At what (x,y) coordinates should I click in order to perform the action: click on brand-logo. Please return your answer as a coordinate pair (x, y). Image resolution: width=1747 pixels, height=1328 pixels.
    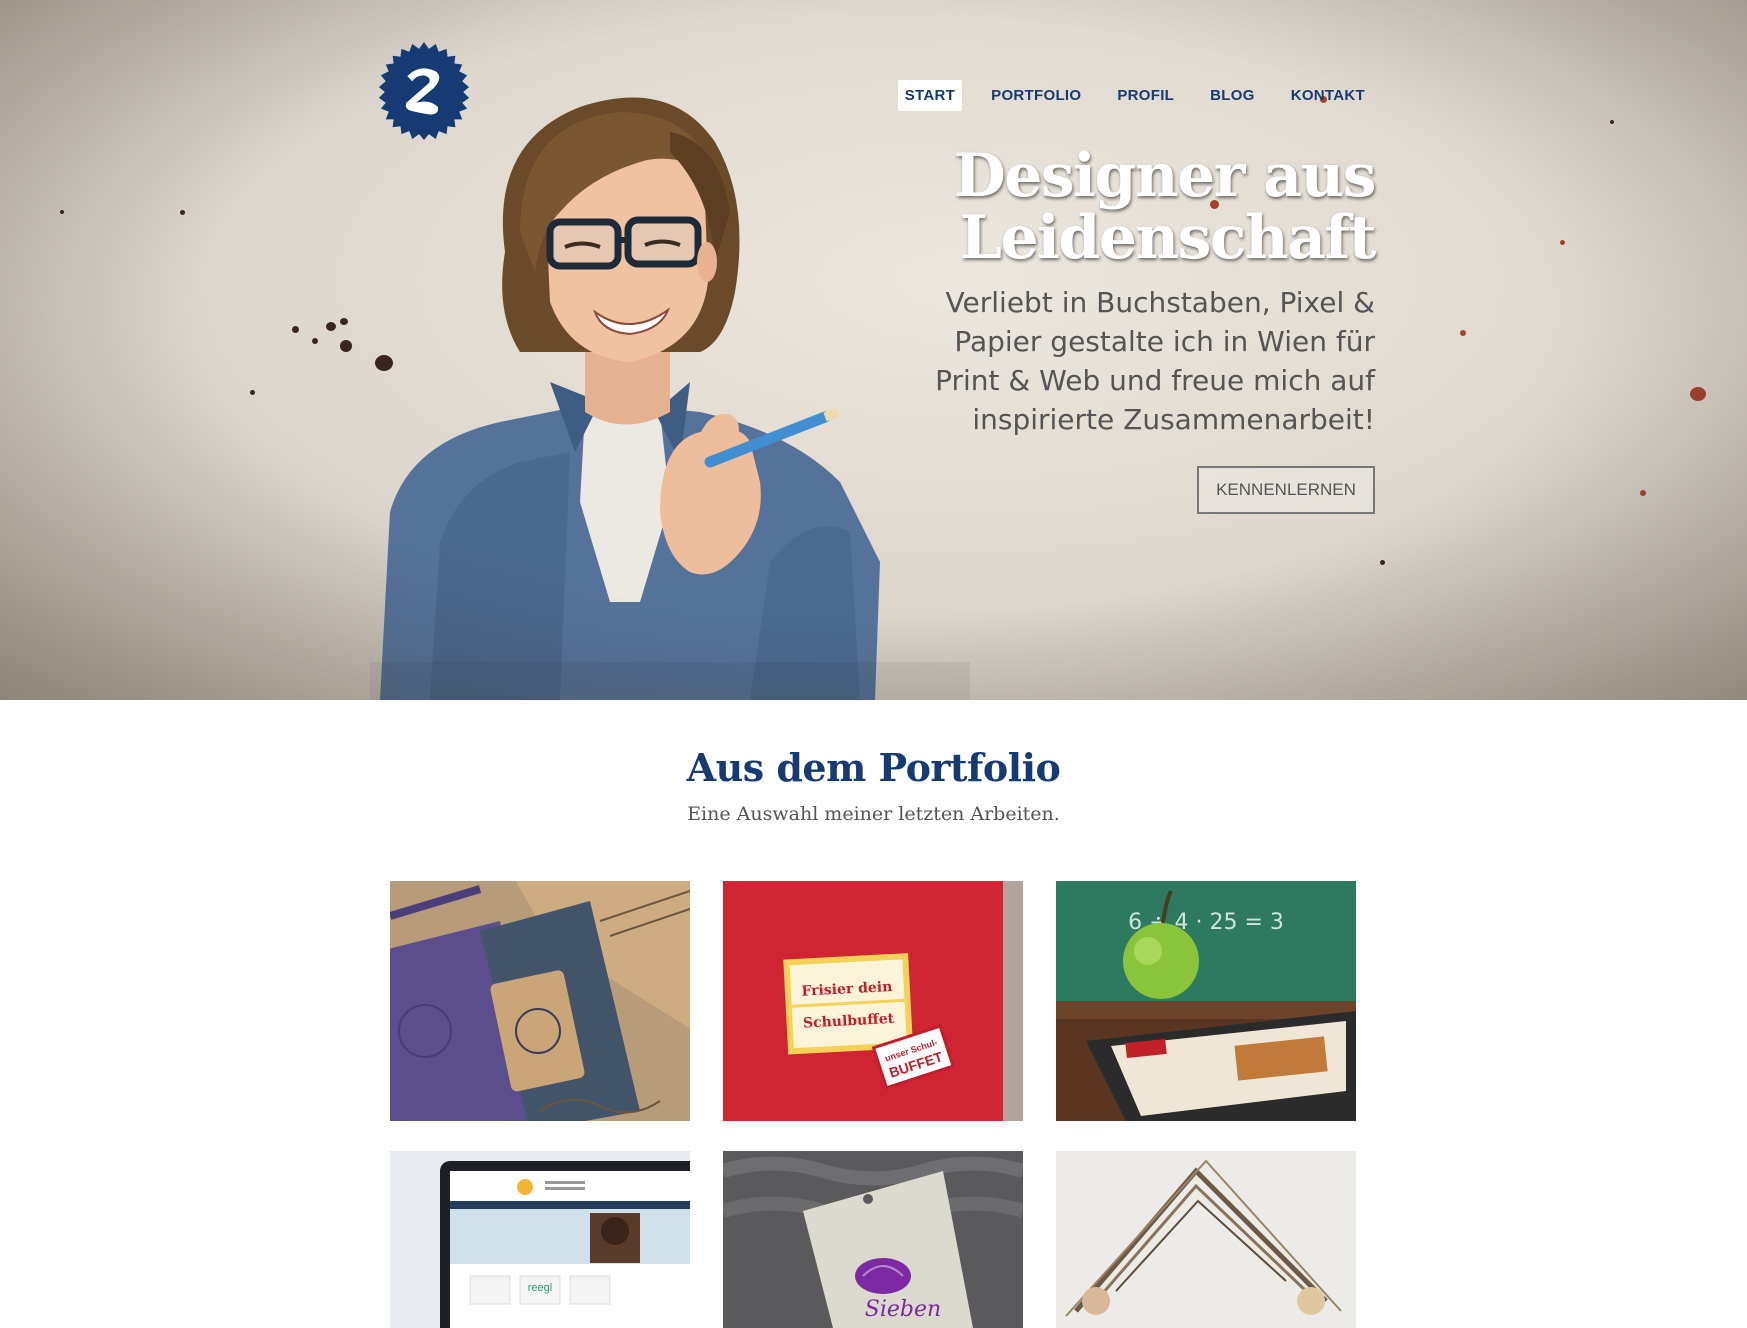
    Looking at the image, I should click on (424, 91).